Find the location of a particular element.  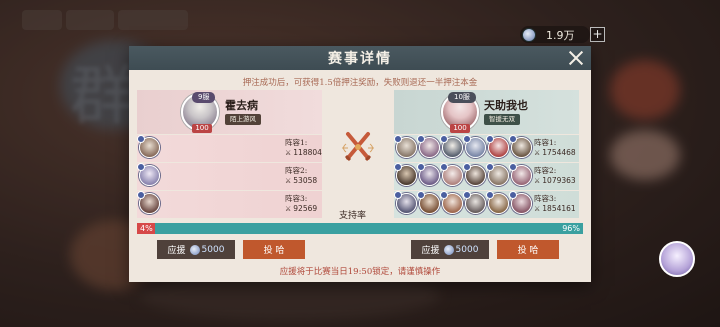

bet-notice: 押注成功后，可获得1.5倍押注奖励，失败则退还一半押注本金 is located at coordinates (360, 83).